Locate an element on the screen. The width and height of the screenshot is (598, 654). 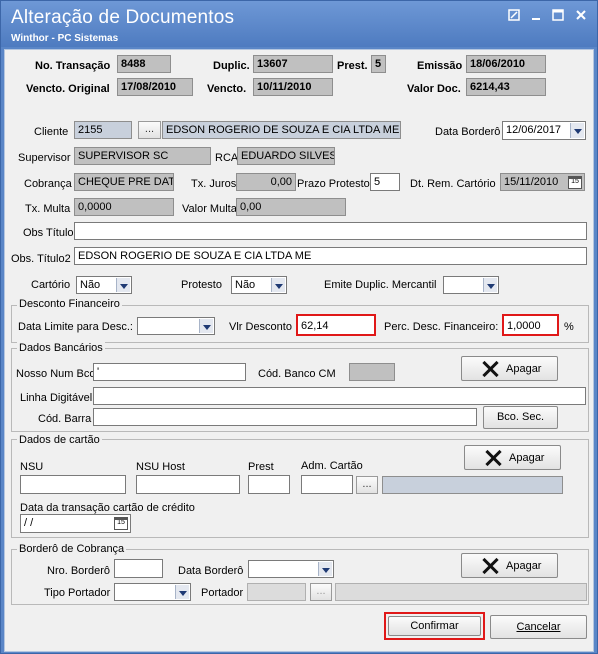
prest-value: 5 is located at coordinates (378, 64).